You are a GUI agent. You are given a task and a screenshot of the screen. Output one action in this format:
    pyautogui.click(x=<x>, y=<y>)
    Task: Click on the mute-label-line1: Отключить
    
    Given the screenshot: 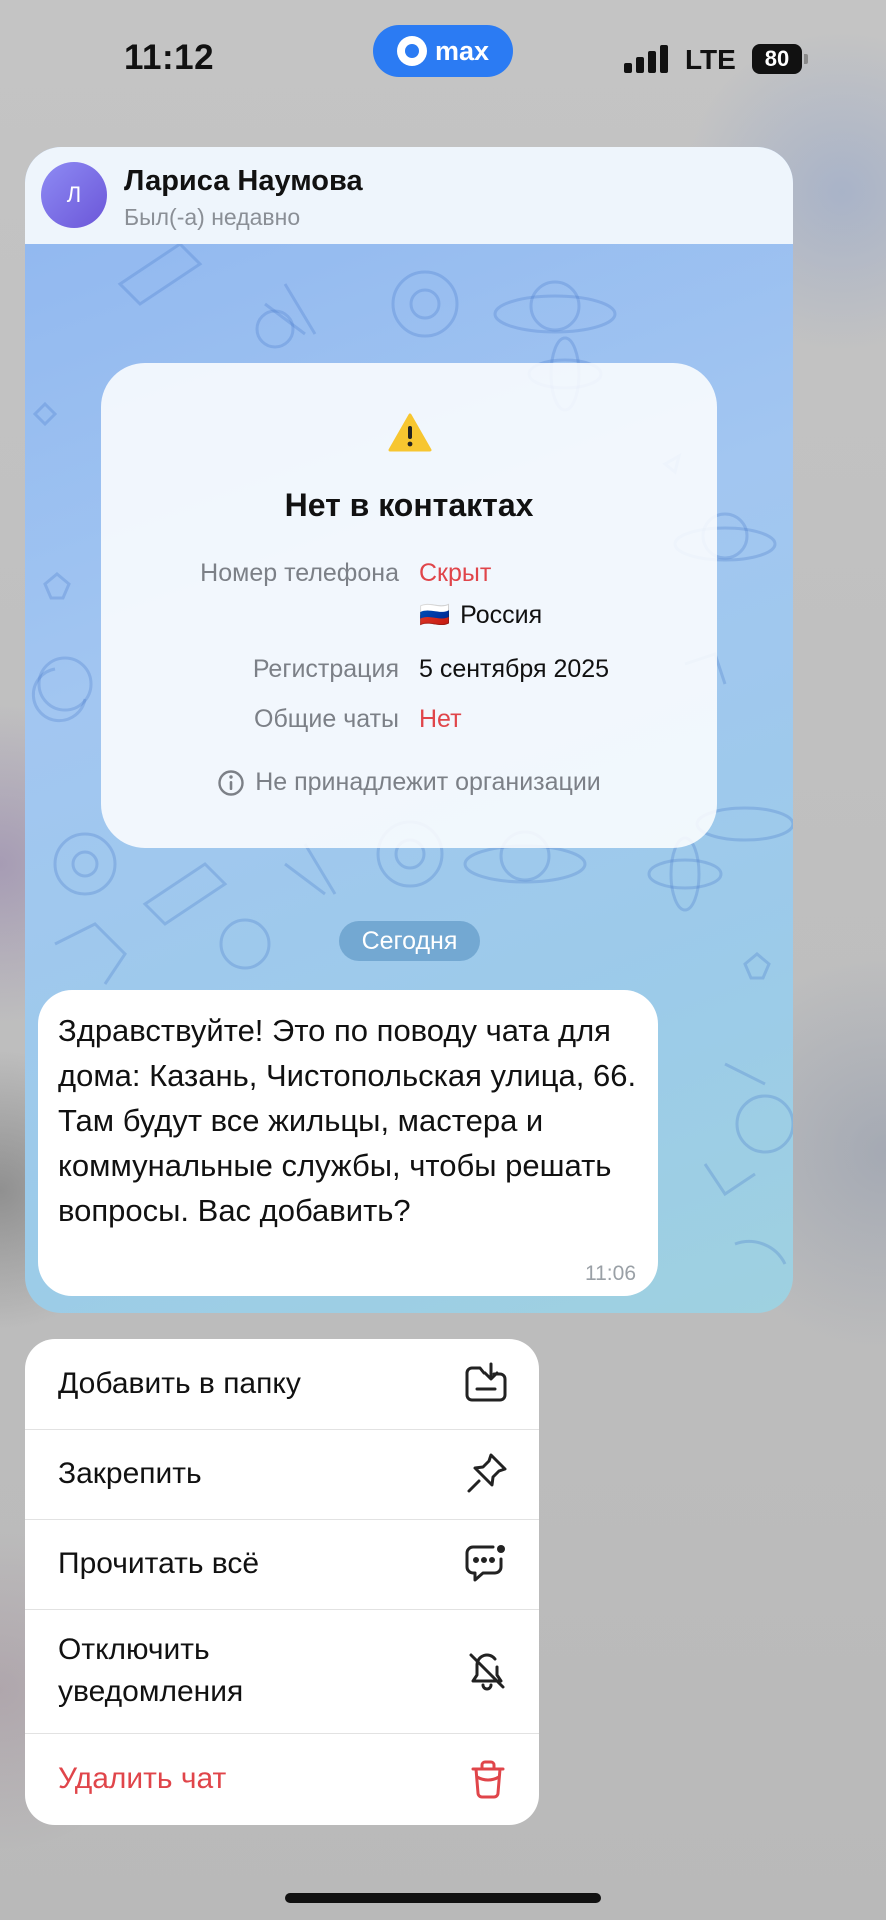 What is the action you would take?
    pyautogui.click(x=134, y=1649)
    